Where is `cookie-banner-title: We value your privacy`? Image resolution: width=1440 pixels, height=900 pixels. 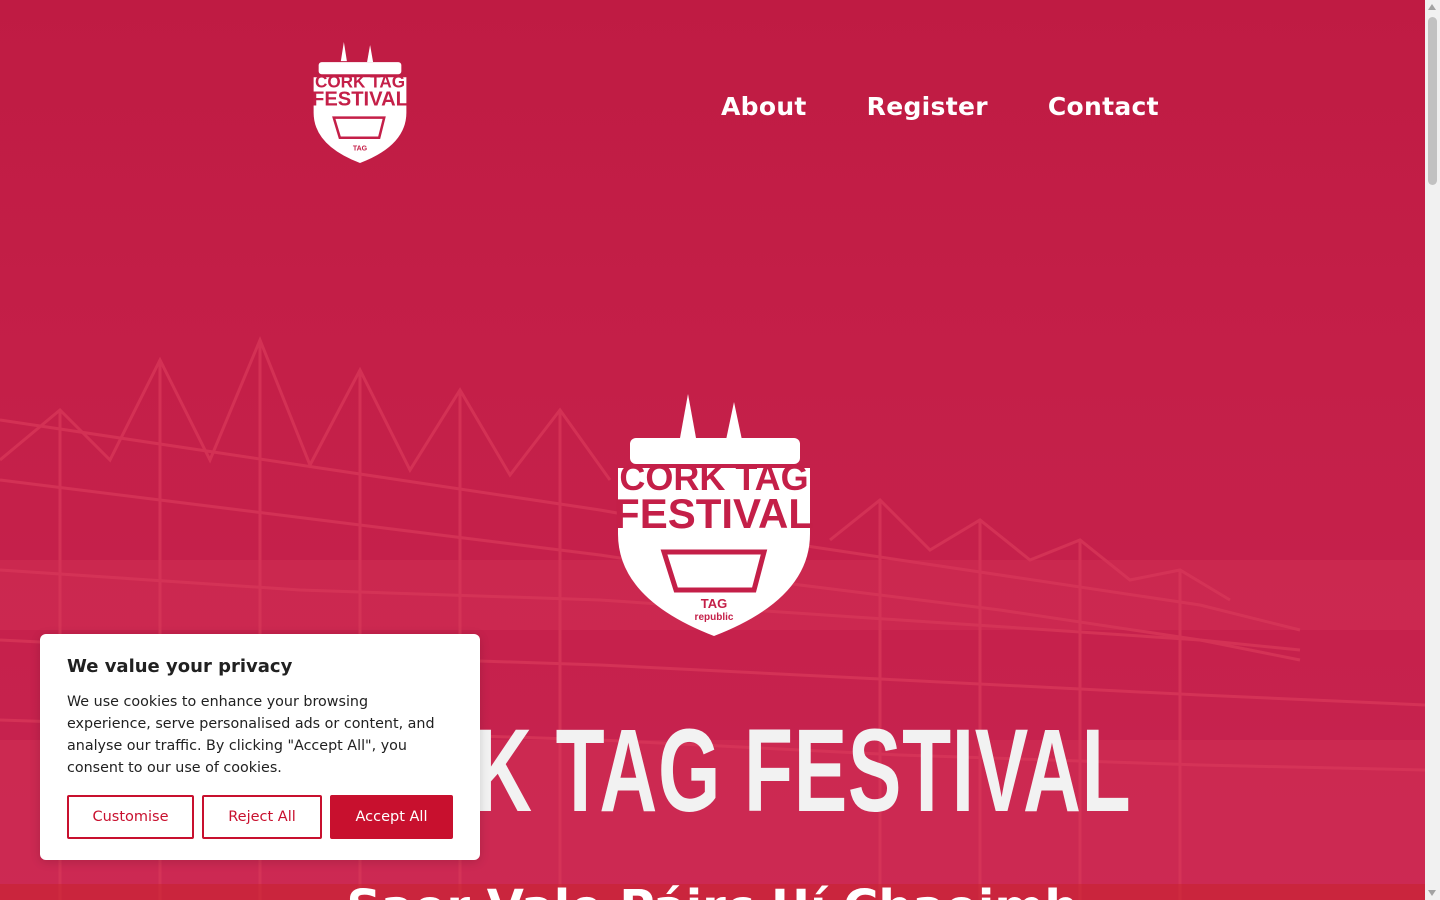 cookie-banner-title: We value your privacy is located at coordinates (180, 666).